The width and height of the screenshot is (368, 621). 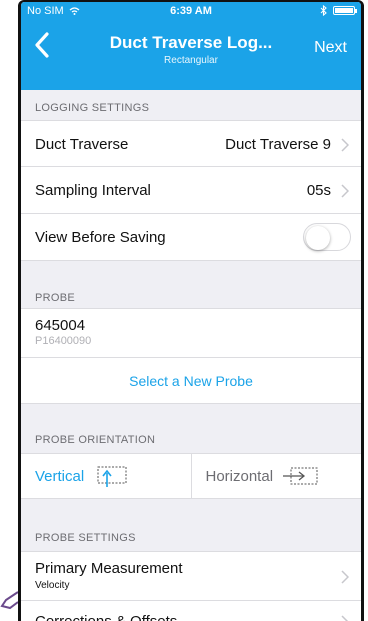 What do you see at coordinates (60, 325) in the screenshot?
I see `probe-id: 645004` at bounding box center [60, 325].